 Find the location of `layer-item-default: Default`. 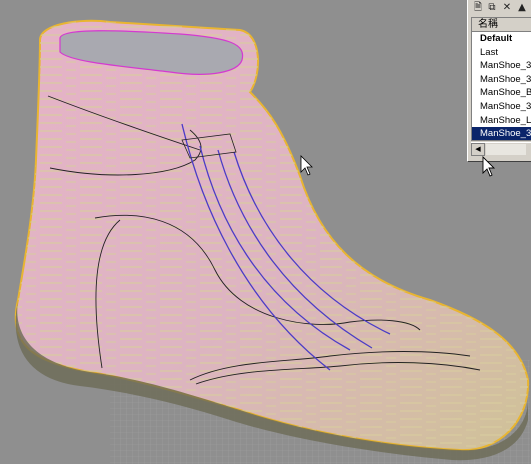

layer-item-default: Default is located at coordinates (501, 39).